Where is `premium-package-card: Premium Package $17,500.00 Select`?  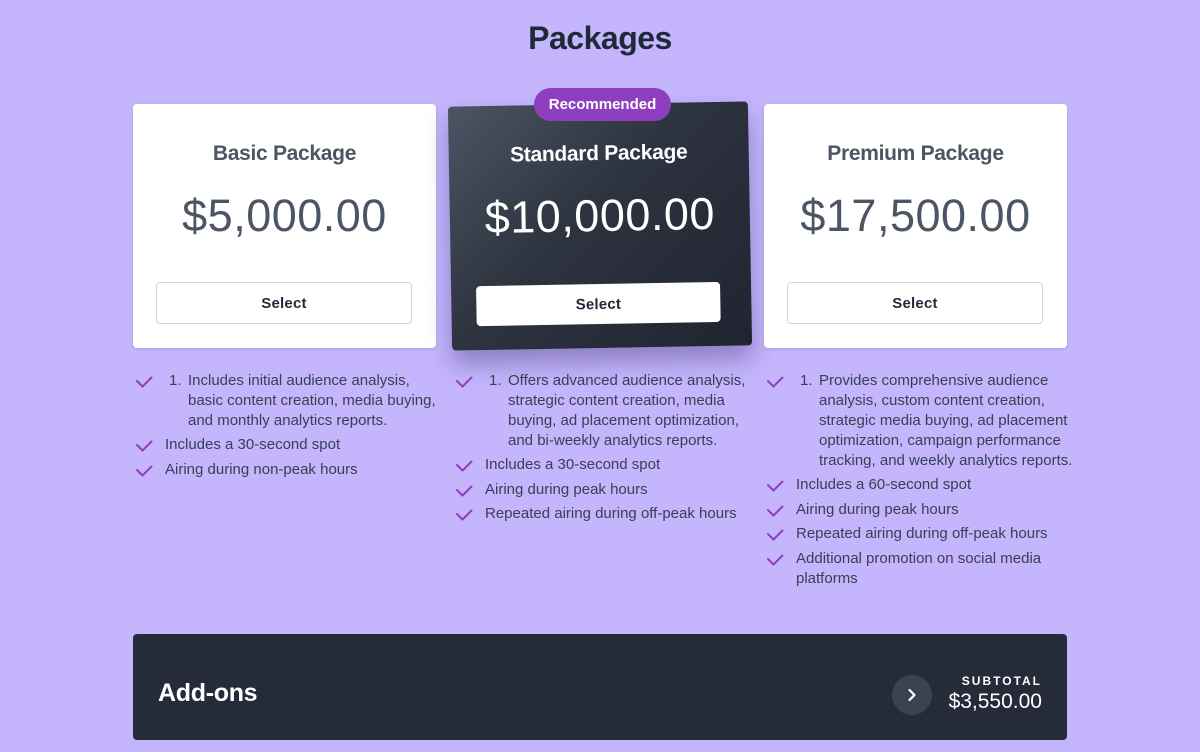 premium-package-card: Premium Package $17,500.00 Select is located at coordinates (915, 226).